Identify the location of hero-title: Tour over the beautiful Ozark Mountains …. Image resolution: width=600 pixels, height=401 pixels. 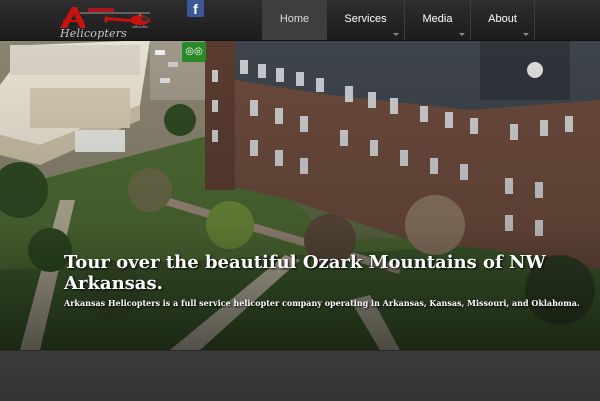
(305, 273).